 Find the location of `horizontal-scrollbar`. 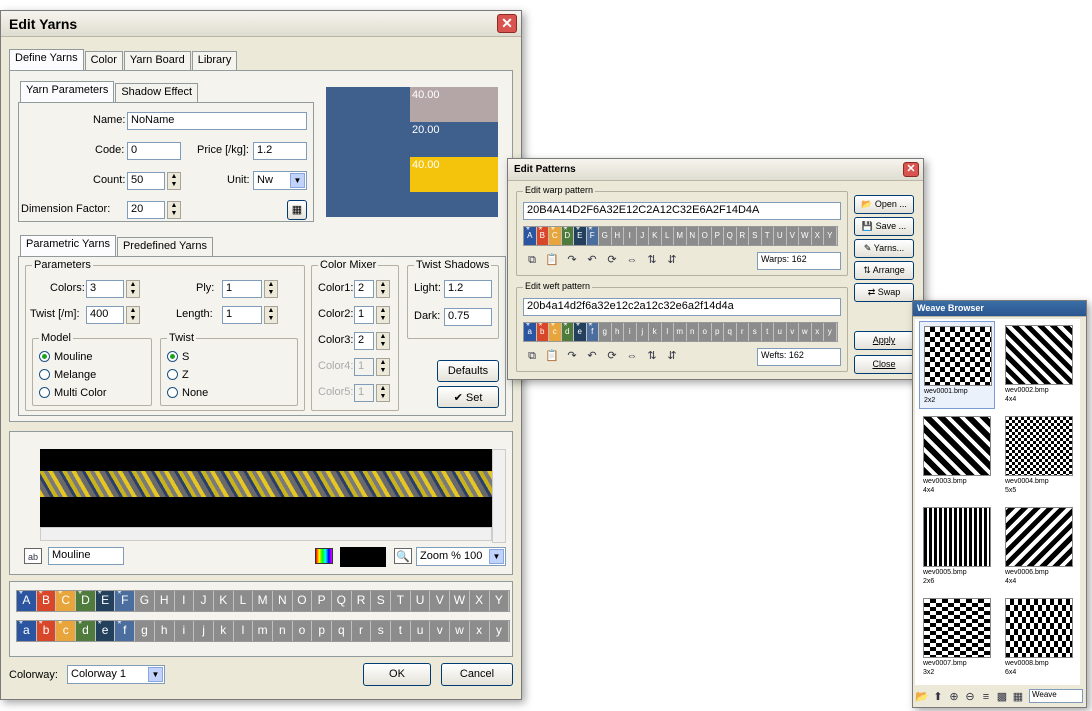

horizontal-scrollbar is located at coordinates (266, 534).